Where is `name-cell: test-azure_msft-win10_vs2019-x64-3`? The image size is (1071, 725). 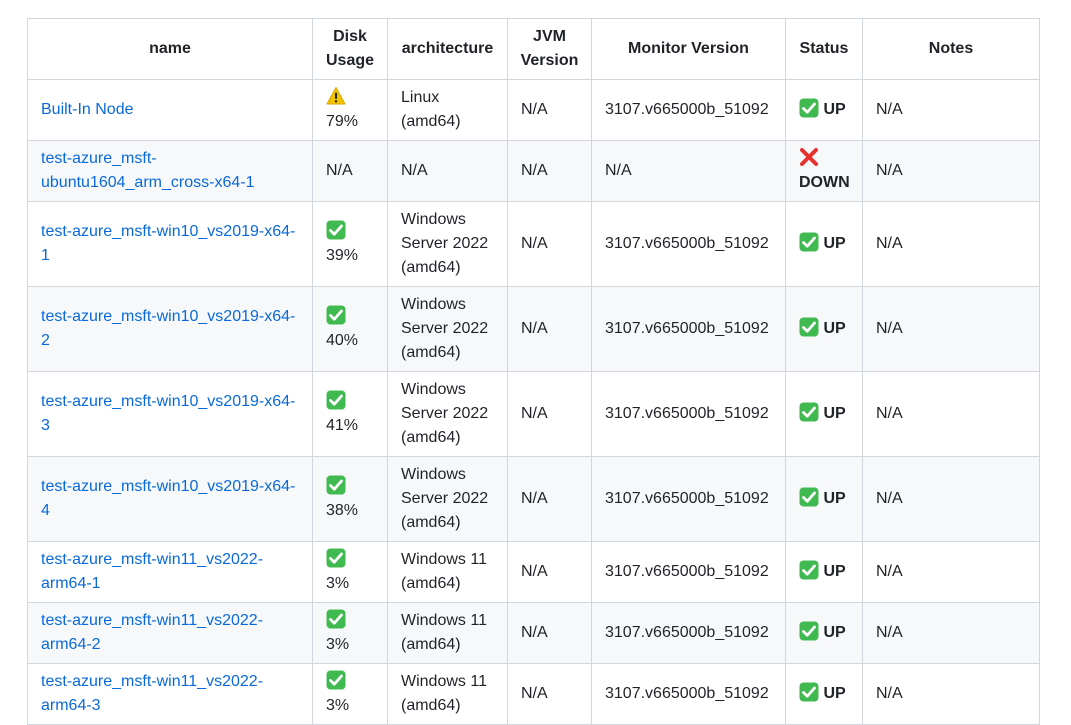
name-cell: test-azure_msft-win10_vs2019-x64-3 is located at coordinates (170, 414).